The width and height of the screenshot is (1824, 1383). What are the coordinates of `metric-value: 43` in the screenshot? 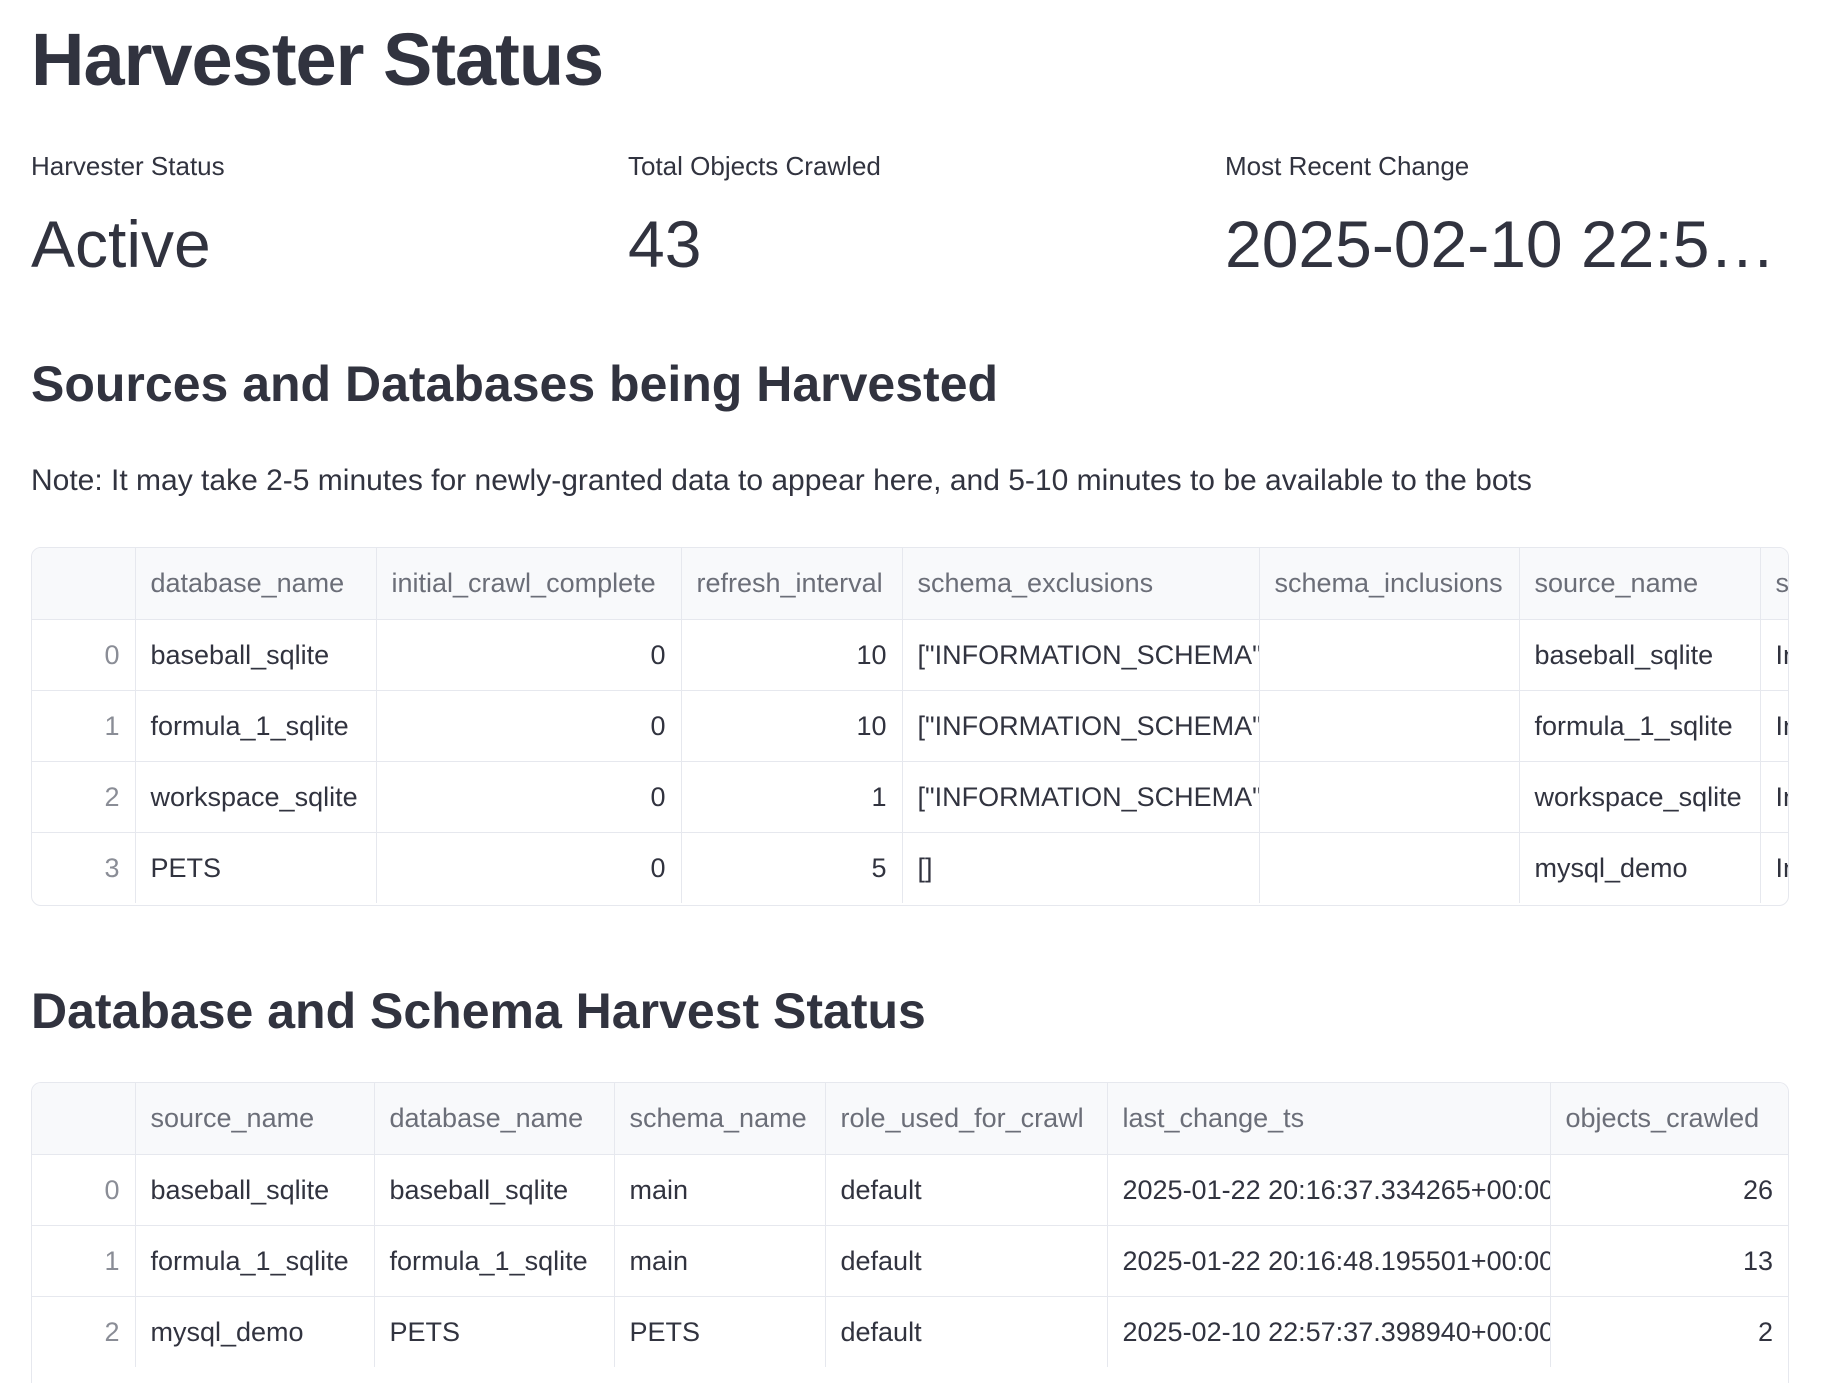 It's located at (665, 244).